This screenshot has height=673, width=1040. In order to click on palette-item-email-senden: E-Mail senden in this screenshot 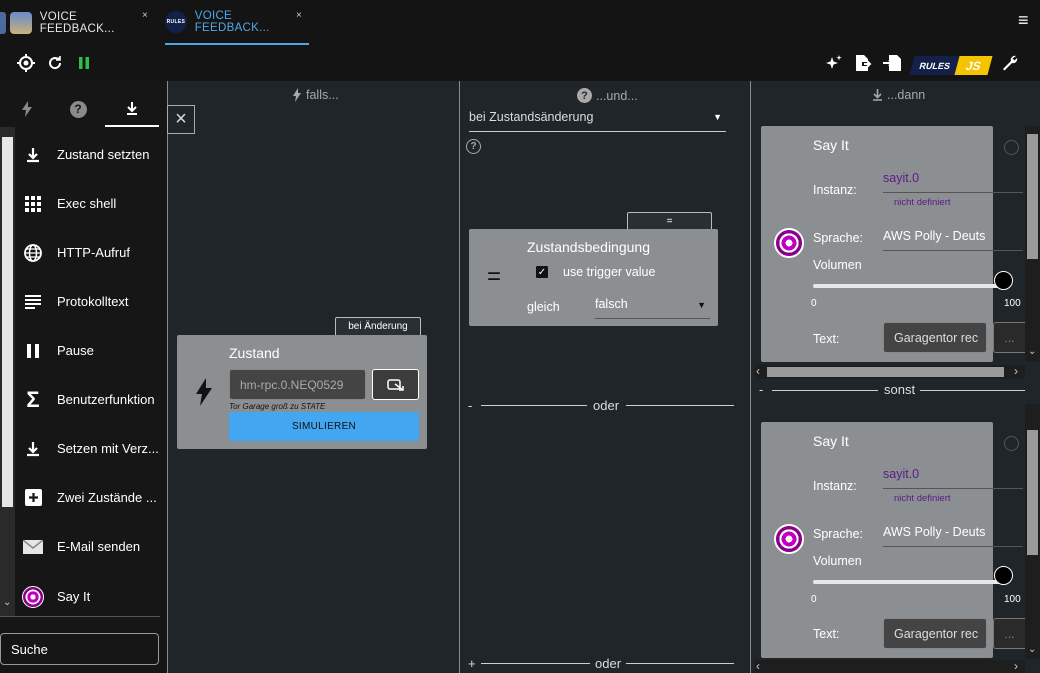, I will do `click(89, 546)`.